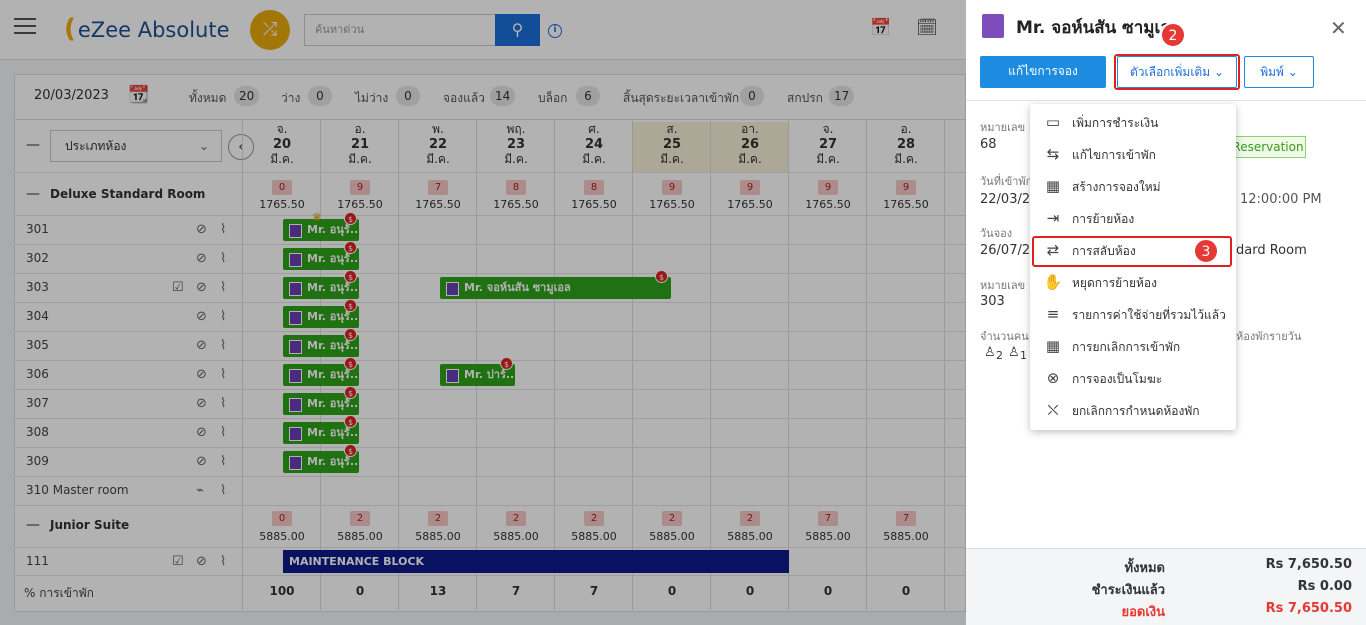 This screenshot has width=1366, height=625. I want to click on field-value: 303, so click(992, 301).